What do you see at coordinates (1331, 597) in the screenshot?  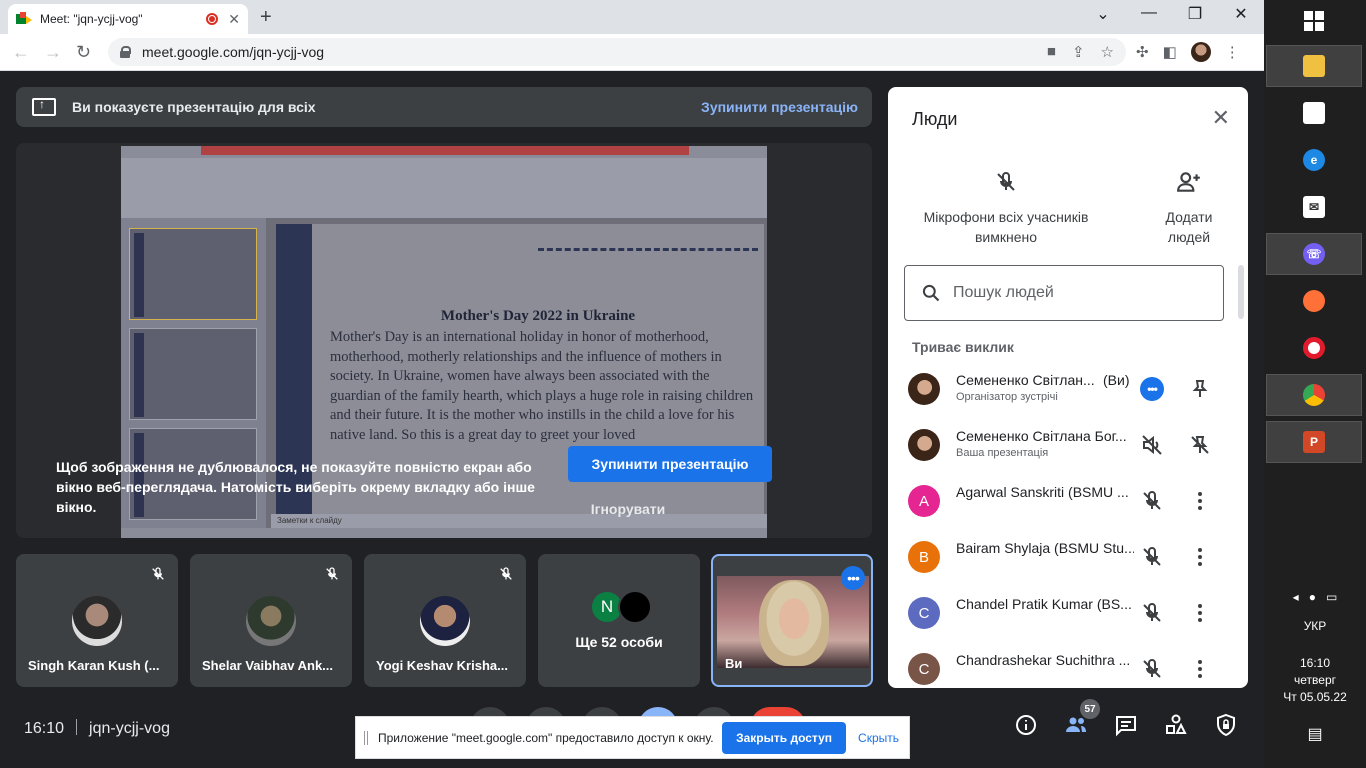 I see `battery-icon: ▭` at bounding box center [1331, 597].